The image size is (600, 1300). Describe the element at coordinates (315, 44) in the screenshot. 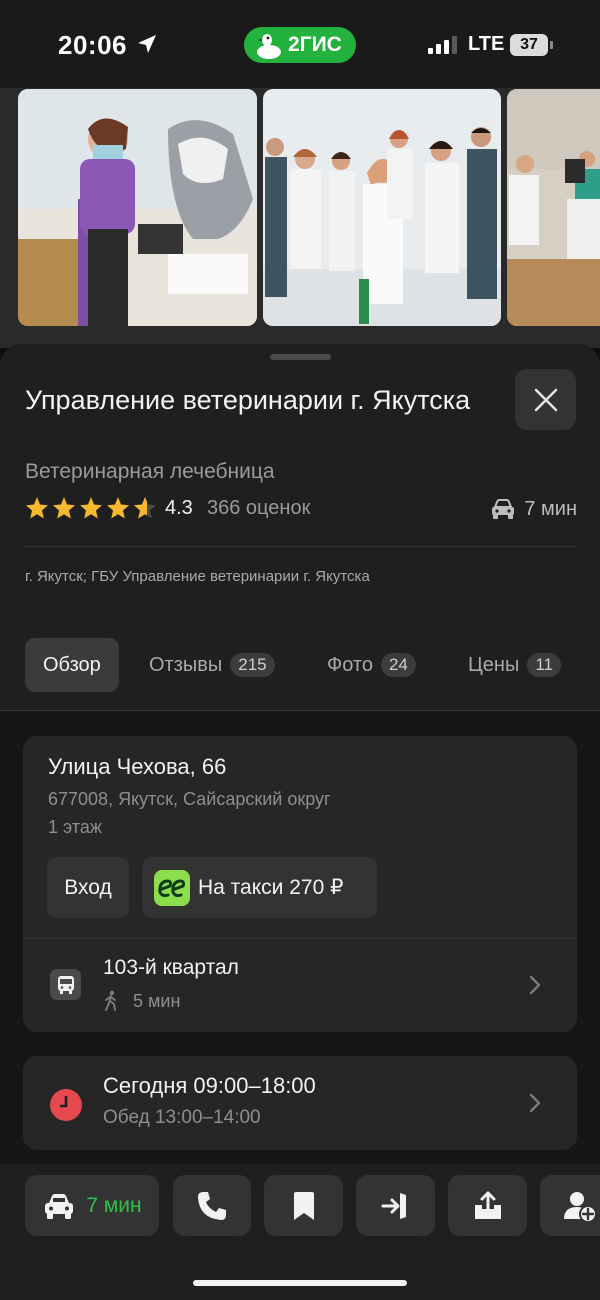

I see `app-badge-label: 2ГИС` at that location.